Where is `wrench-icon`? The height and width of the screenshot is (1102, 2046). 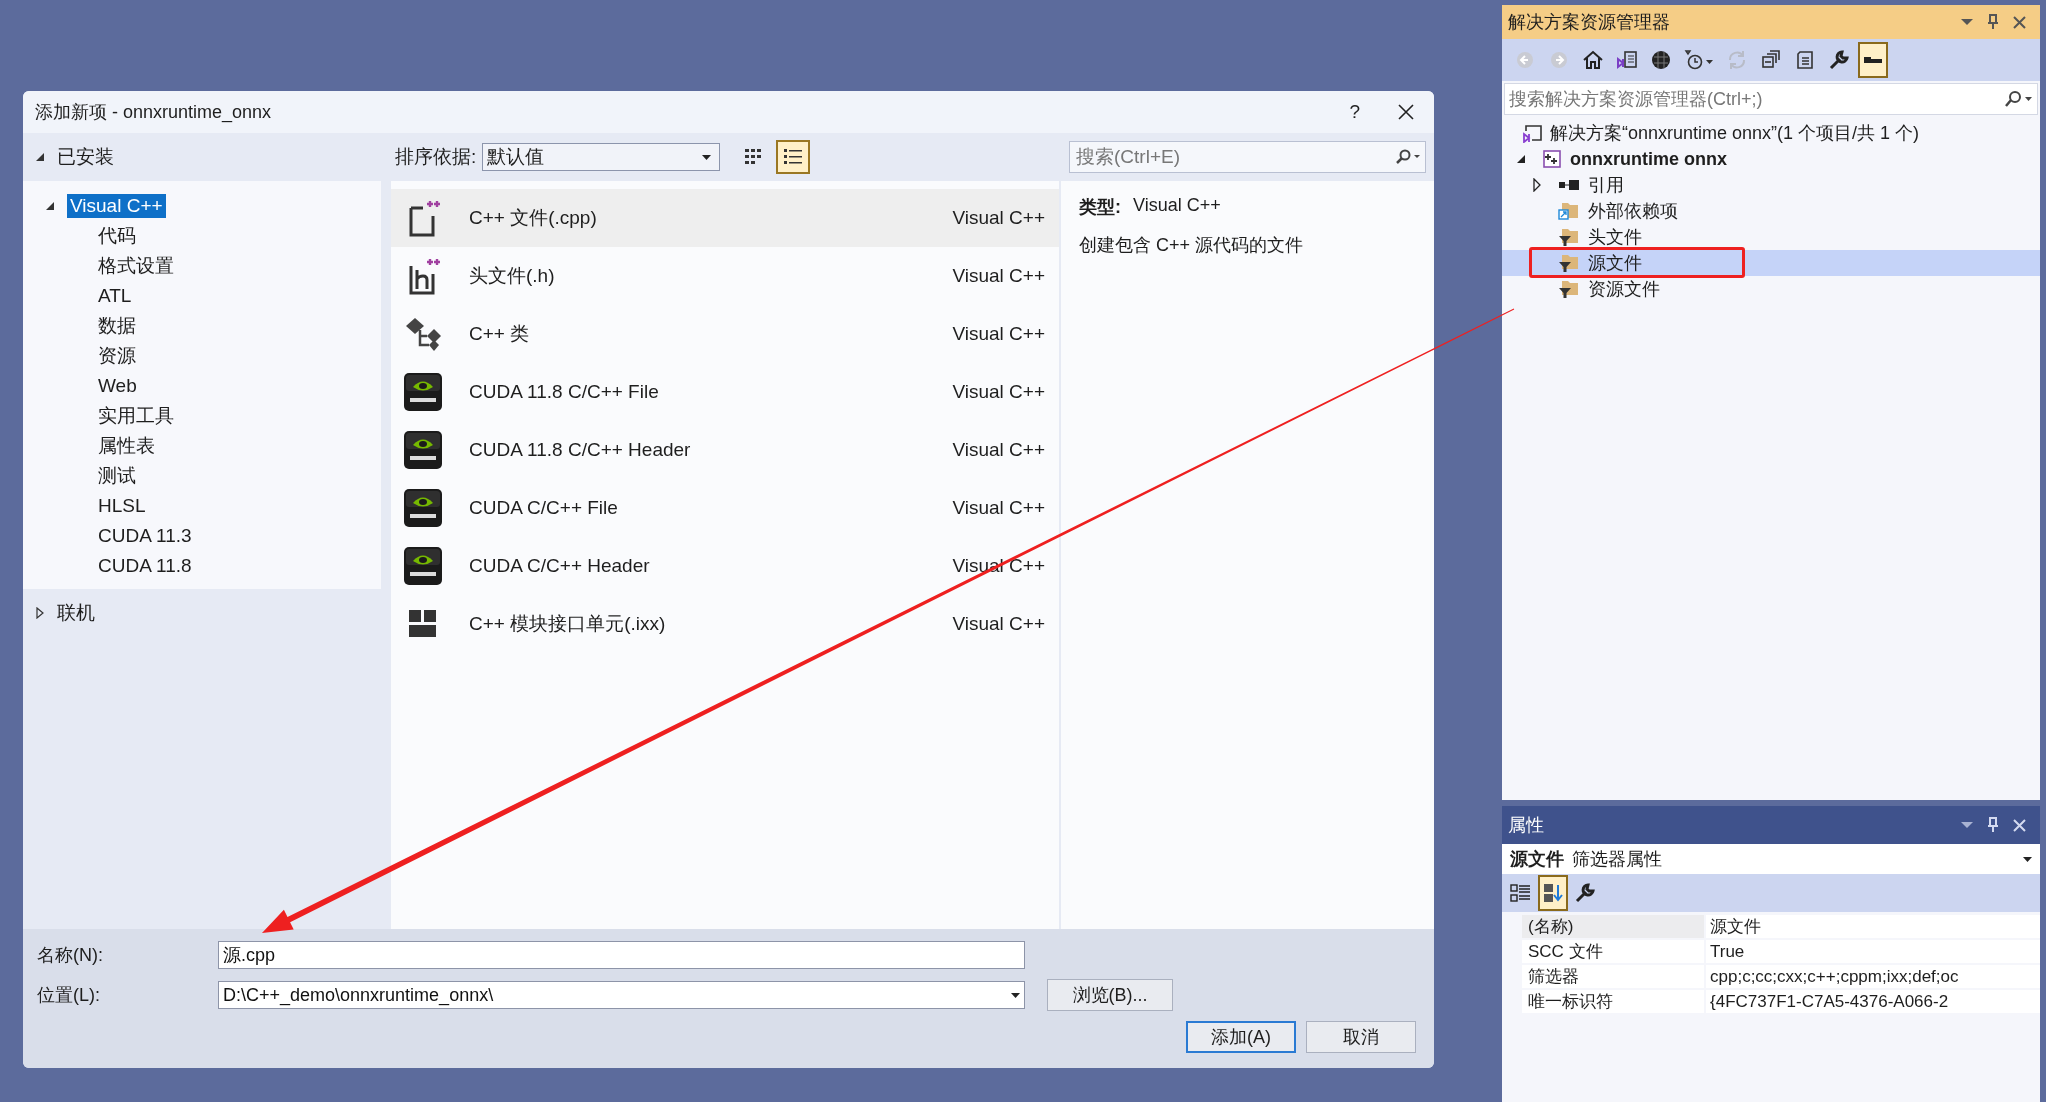
wrench-icon is located at coordinates (1839, 60).